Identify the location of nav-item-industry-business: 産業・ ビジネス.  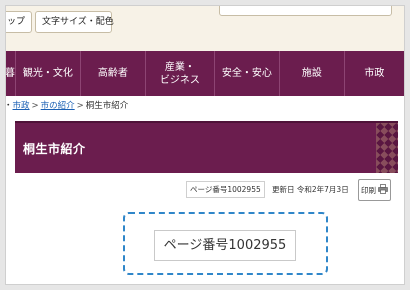
(180, 73).